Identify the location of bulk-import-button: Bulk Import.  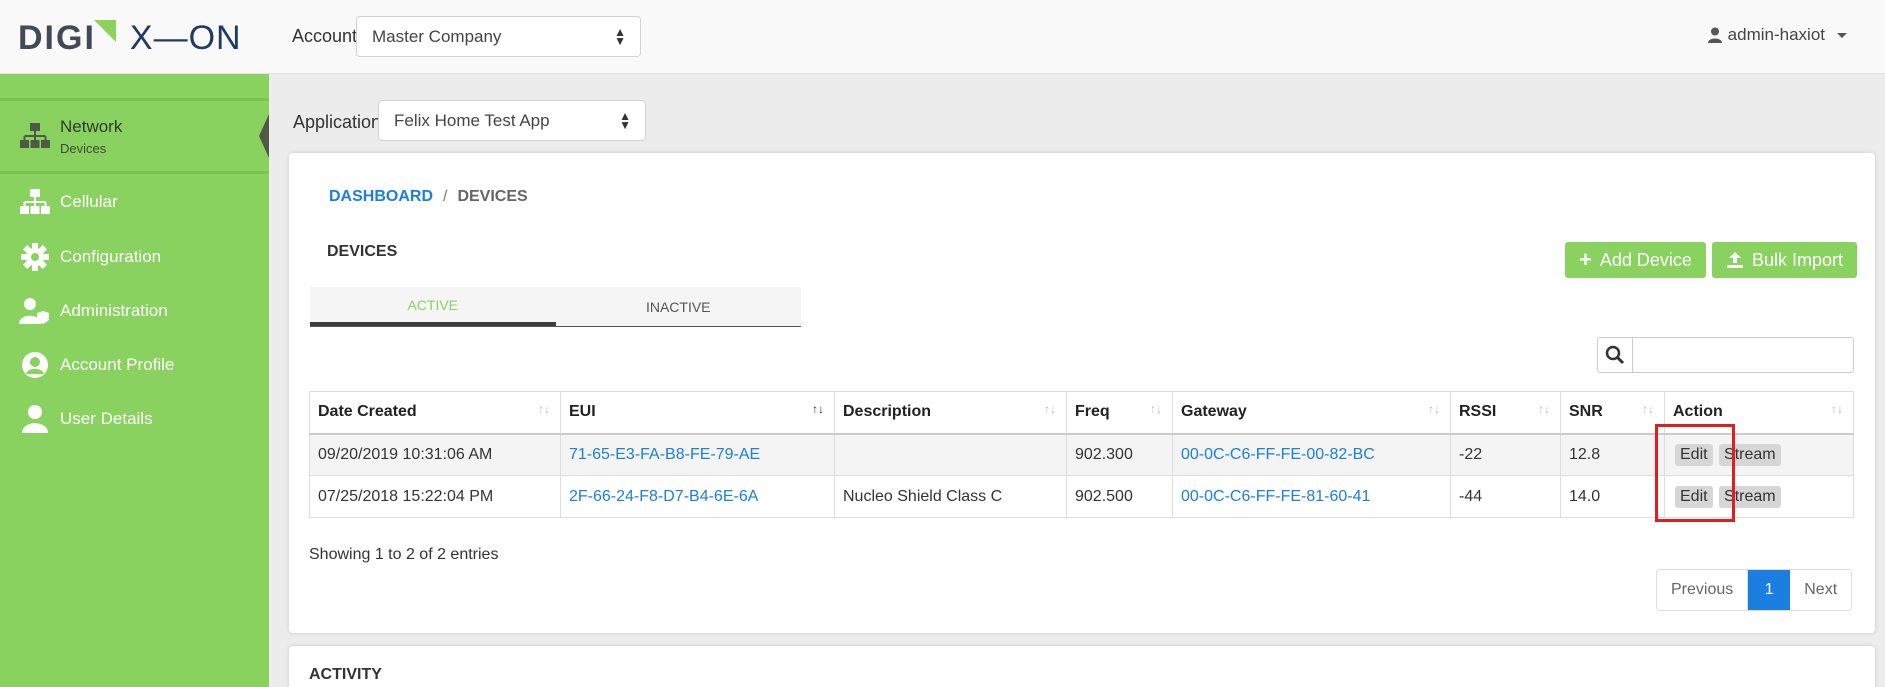
(1785, 260).